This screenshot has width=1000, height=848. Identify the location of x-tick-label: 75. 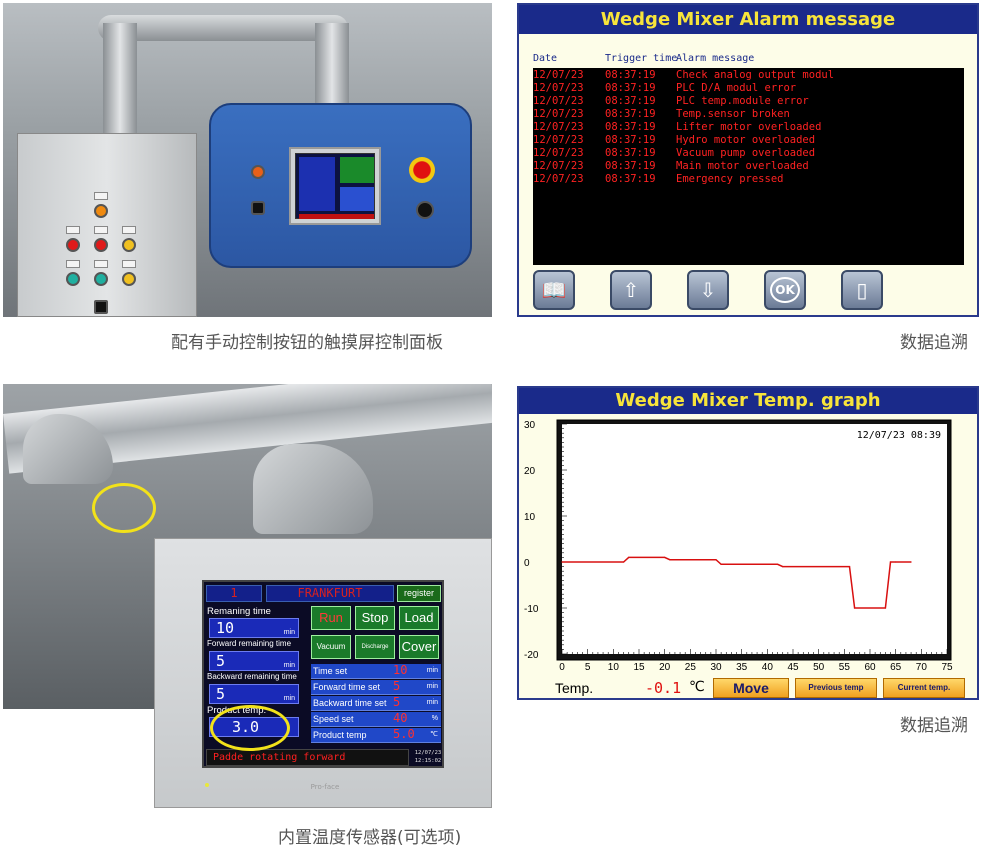
(947, 667).